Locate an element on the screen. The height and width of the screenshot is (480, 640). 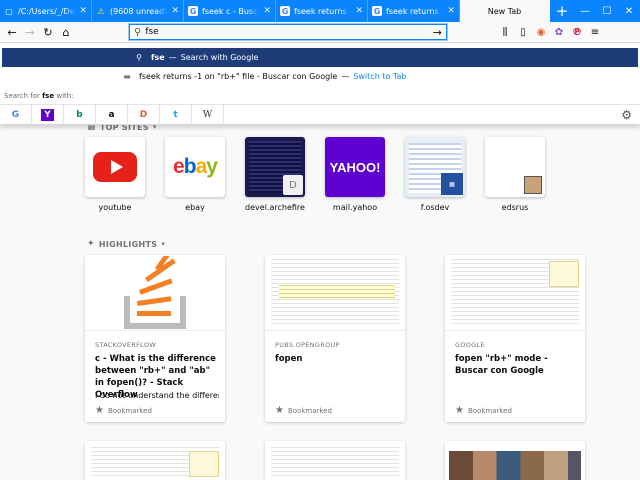
tab-local-file: ▢ /C:/Users/_/Desktop/_ ✕ is located at coordinates (46, 11).